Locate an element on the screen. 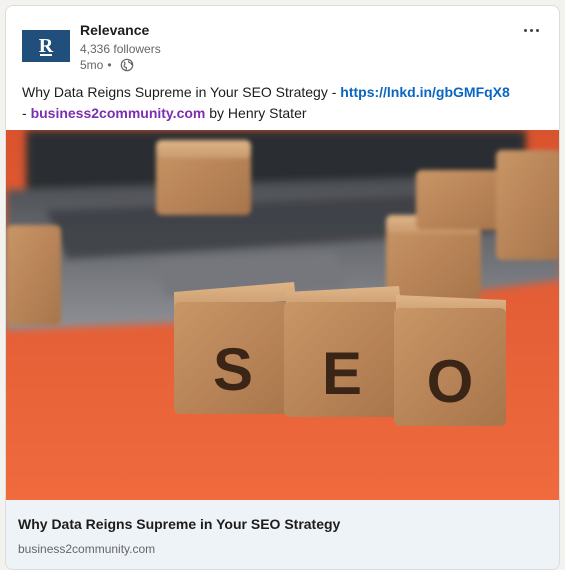 The height and width of the screenshot is (570, 565). preview-source: business2community.com is located at coordinates (87, 549).